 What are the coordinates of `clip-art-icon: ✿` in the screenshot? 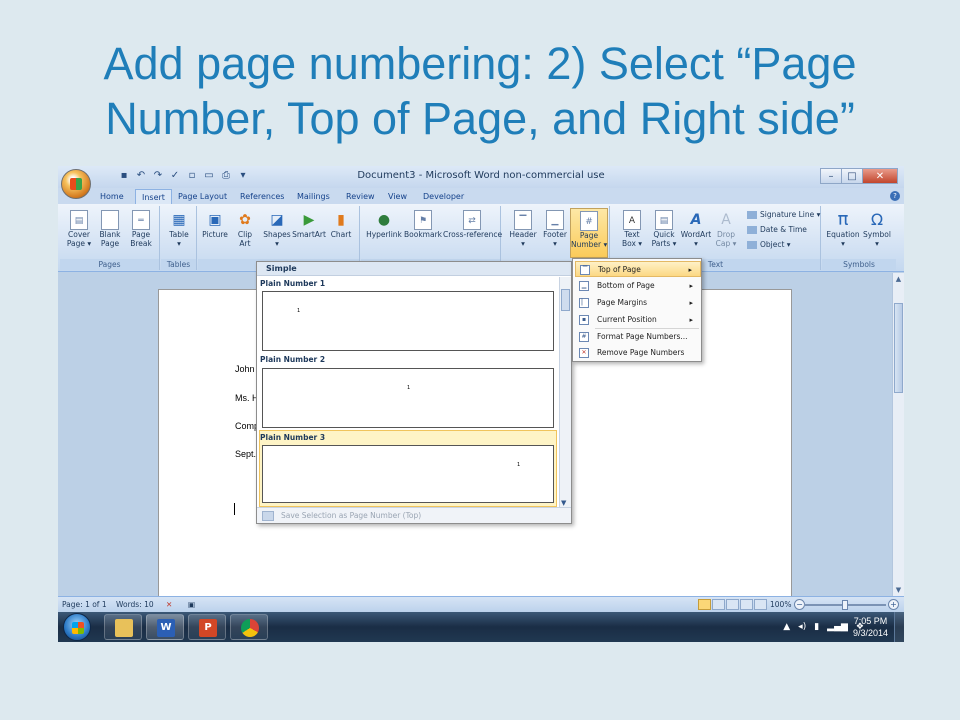 It's located at (245, 220).